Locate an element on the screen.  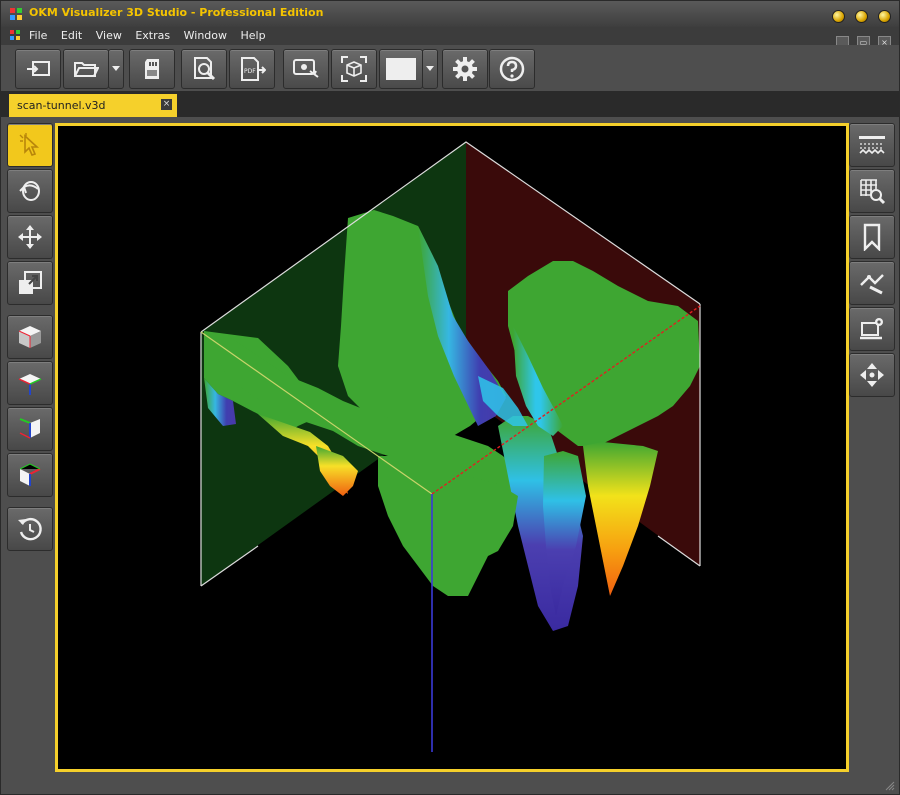
menu-edit: Edit is located at coordinates (71, 35).